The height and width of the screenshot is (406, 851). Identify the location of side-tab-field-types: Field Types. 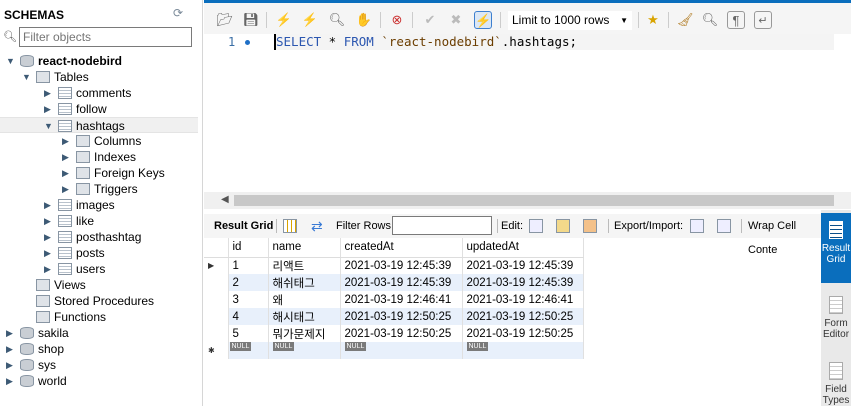
(836, 380).